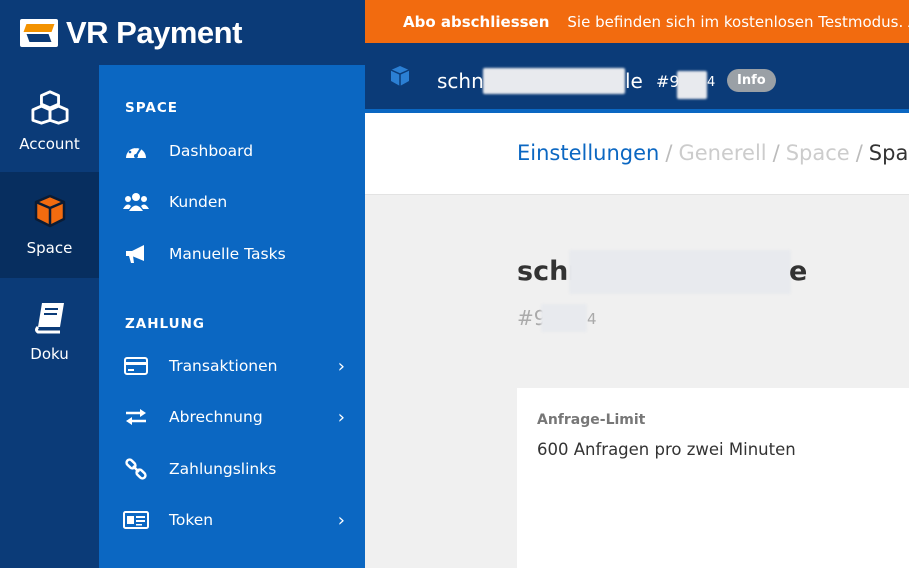 This screenshot has width=909, height=568. I want to click on credit-card-icon, so click(136, 366).